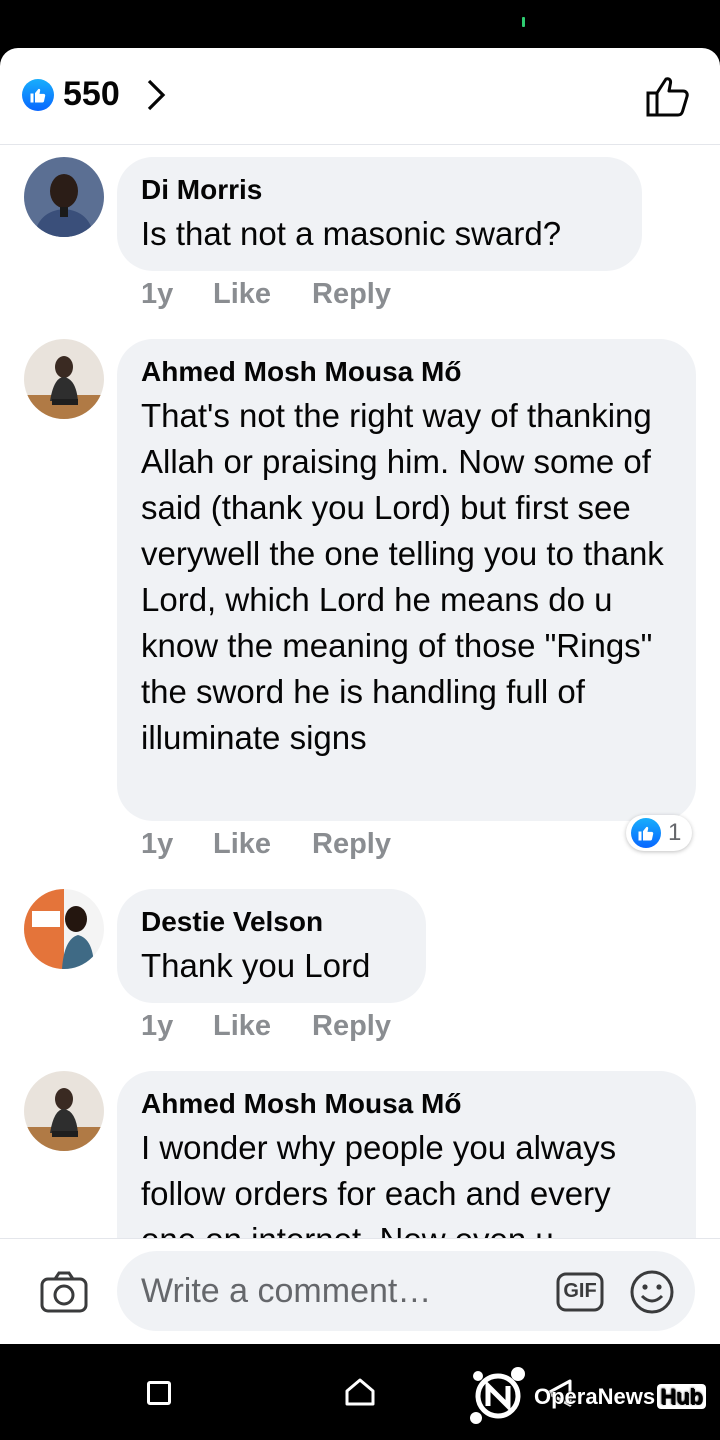 Image resolution: width=720 pixels, height=1440 pixels. I want to click on recents-icon, so click(159, 1393).